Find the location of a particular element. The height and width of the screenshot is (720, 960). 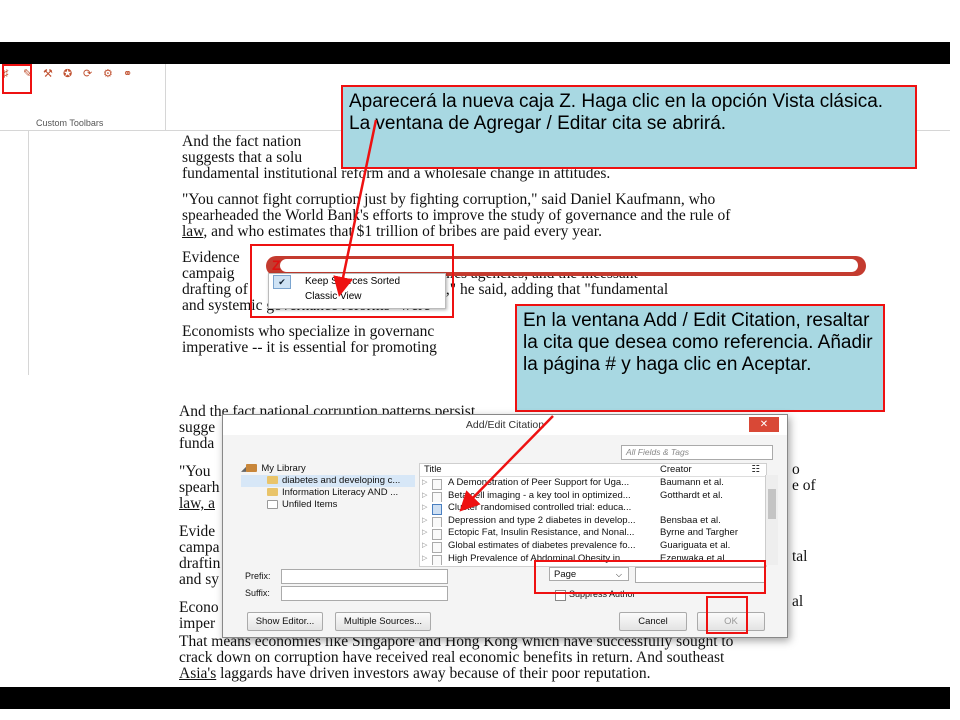

arrow-to-citation-row is located at coordinates (506, 463).